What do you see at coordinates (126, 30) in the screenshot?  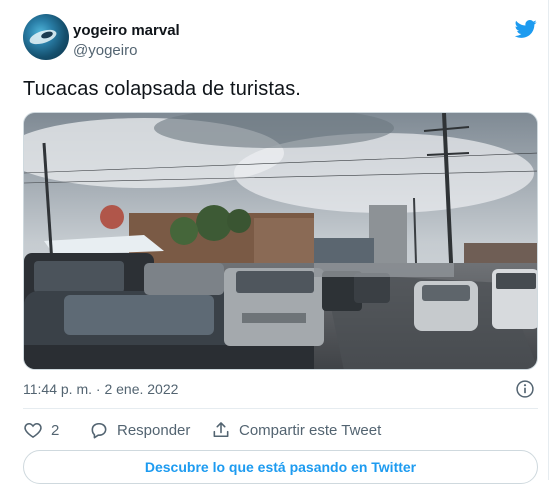 I see `author-name: yogeiro marval` at bounding box center [126, 30].